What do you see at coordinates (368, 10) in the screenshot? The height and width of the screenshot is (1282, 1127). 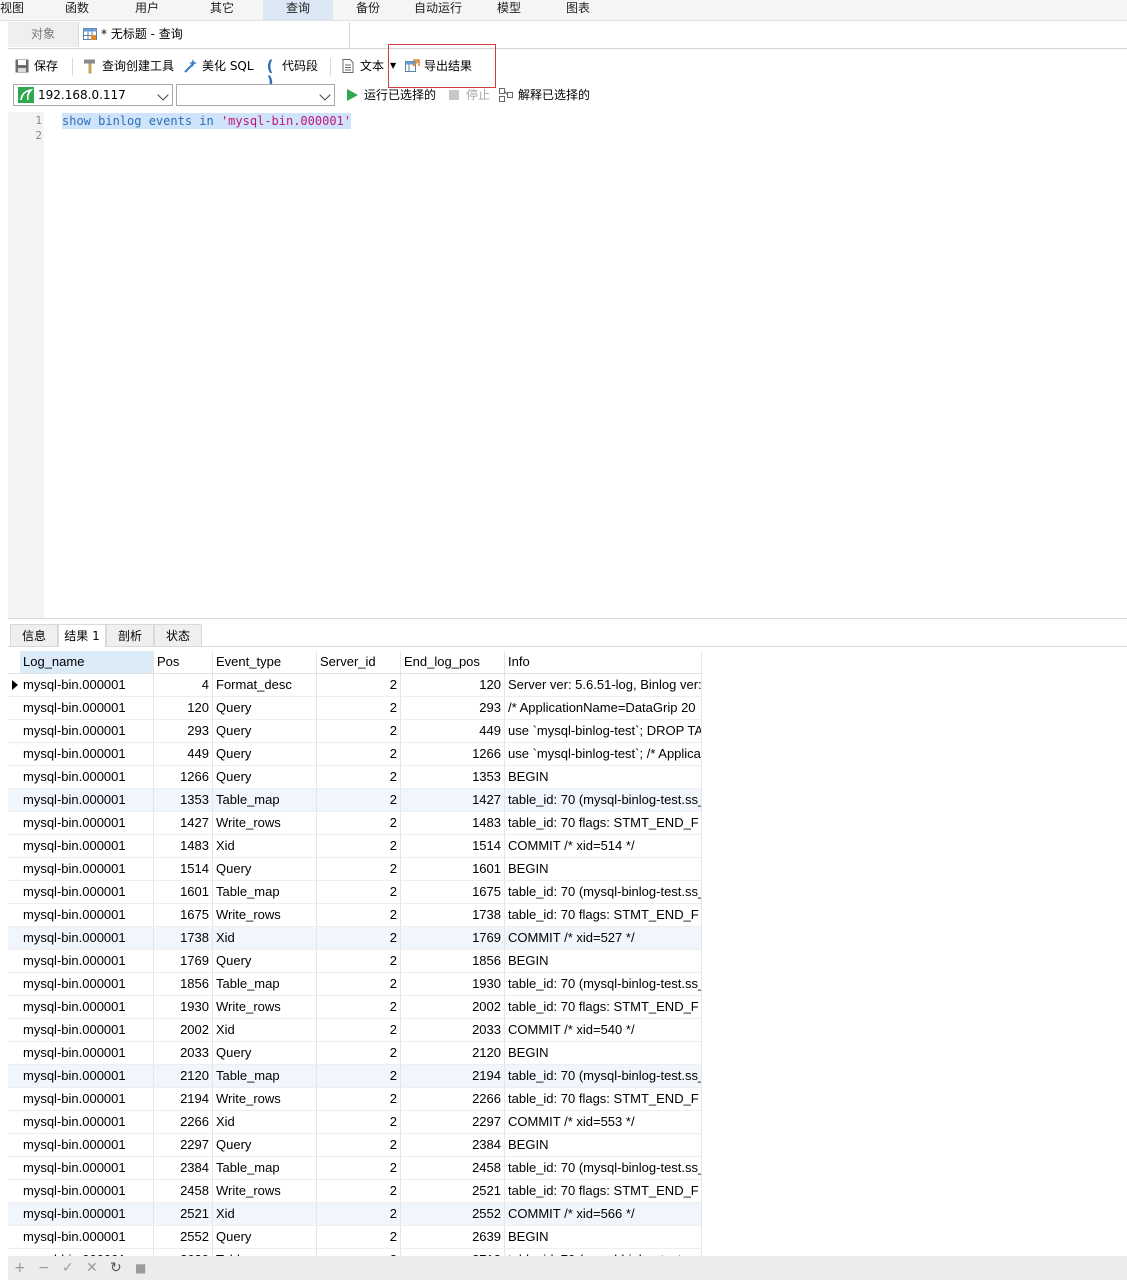 I see `menu-item-backup: 备份` at bounding box center [368, 10].